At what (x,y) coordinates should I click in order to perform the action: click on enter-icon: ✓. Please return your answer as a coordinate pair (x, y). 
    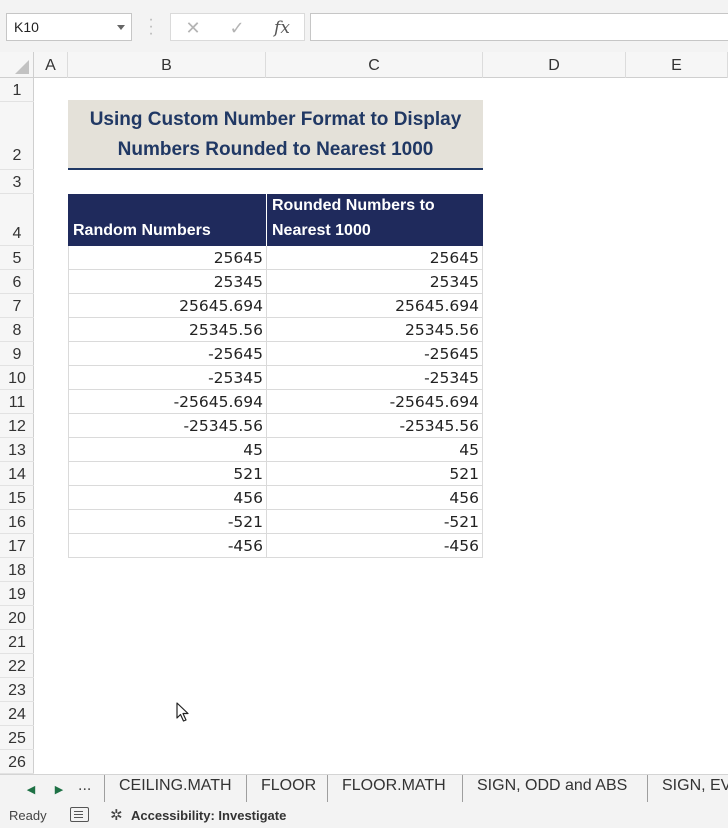
    Looking at the image, I should click on (237, 28).